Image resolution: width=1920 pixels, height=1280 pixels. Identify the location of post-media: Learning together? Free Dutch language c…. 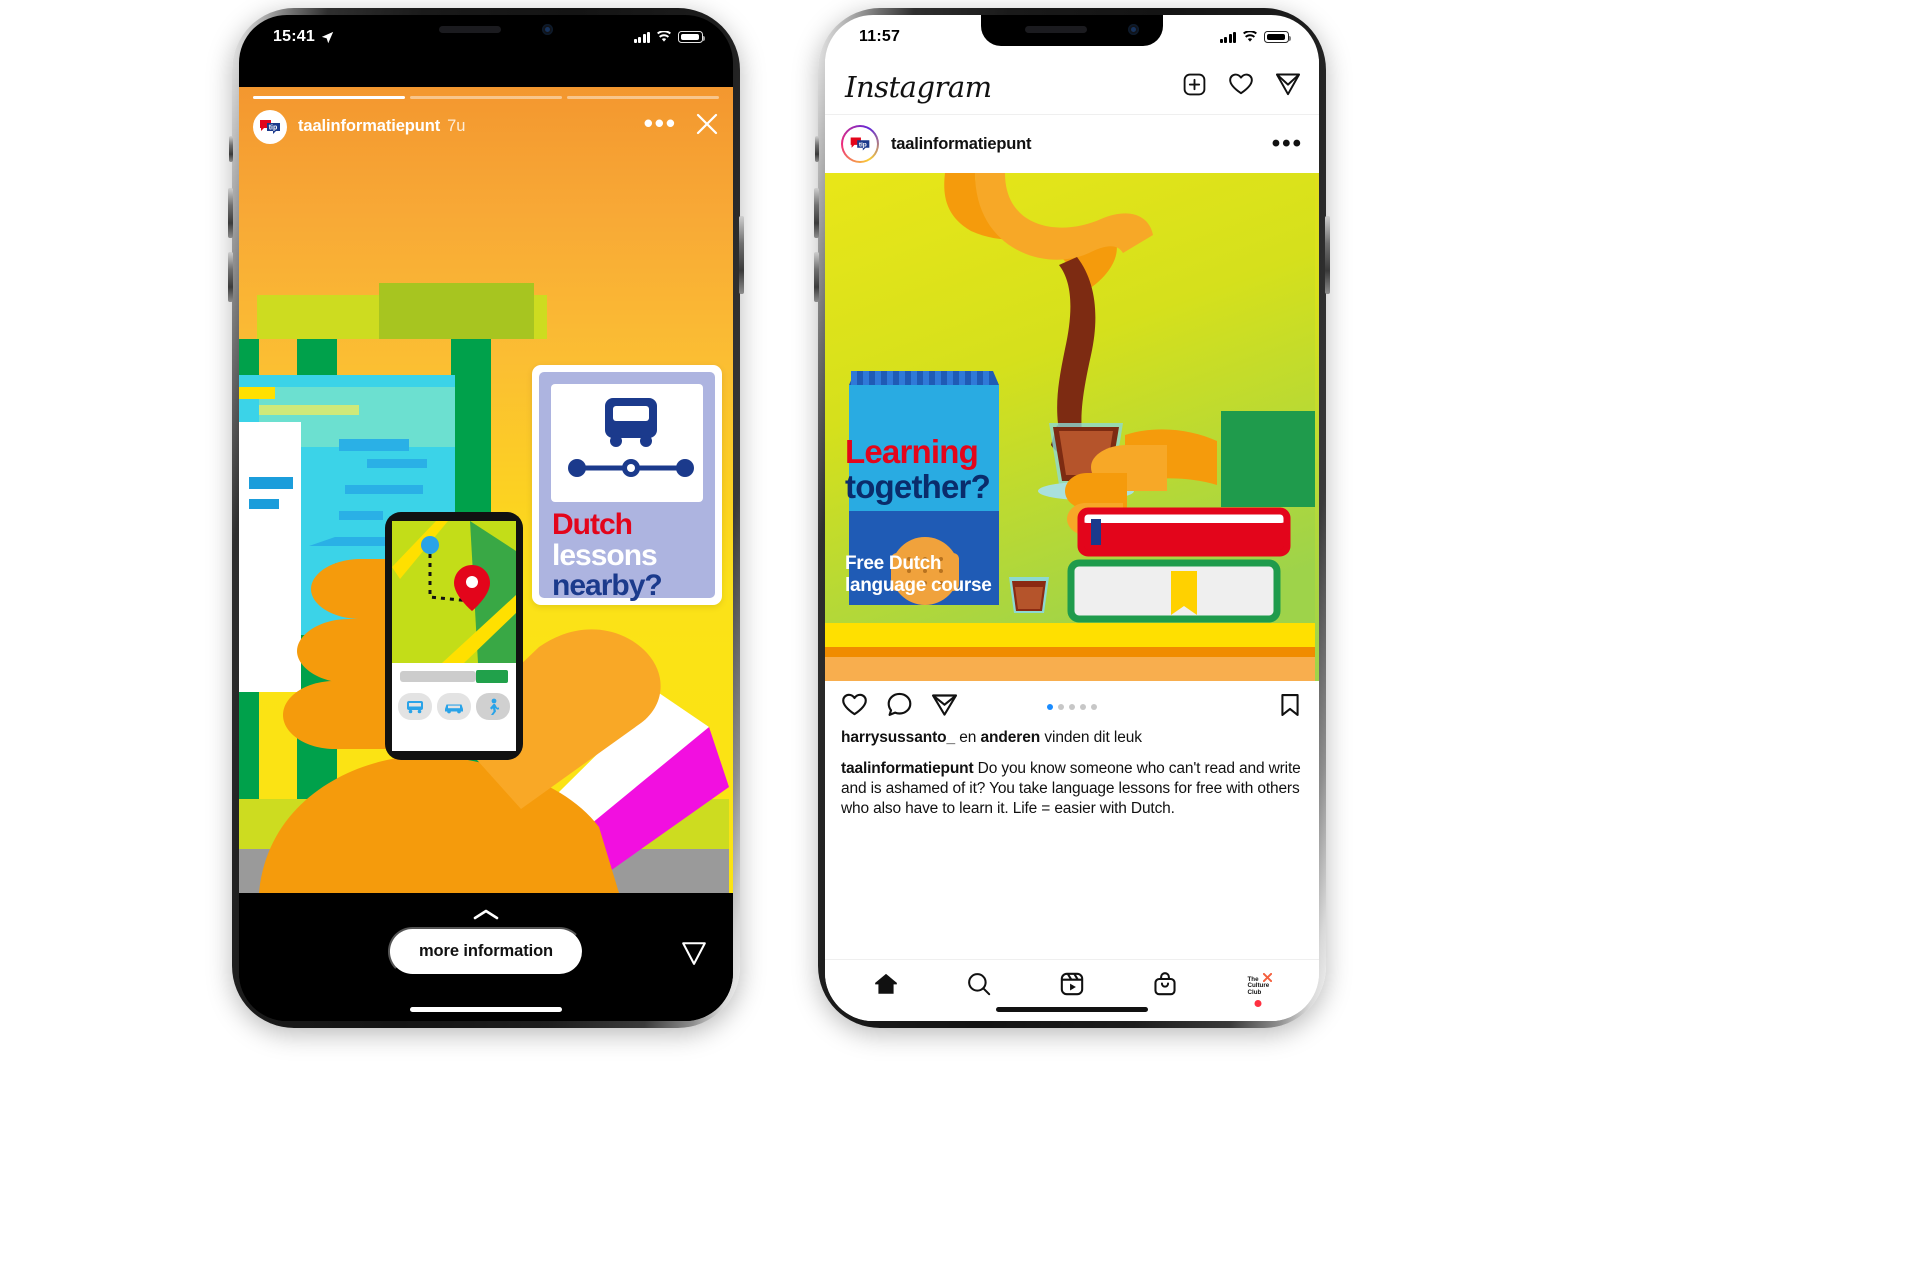
(1072, 427).